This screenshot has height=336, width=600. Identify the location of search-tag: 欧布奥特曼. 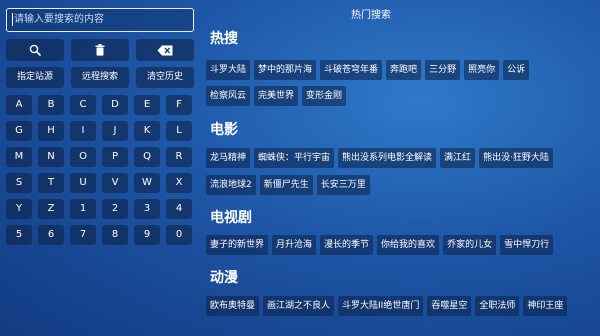
(233, 306).